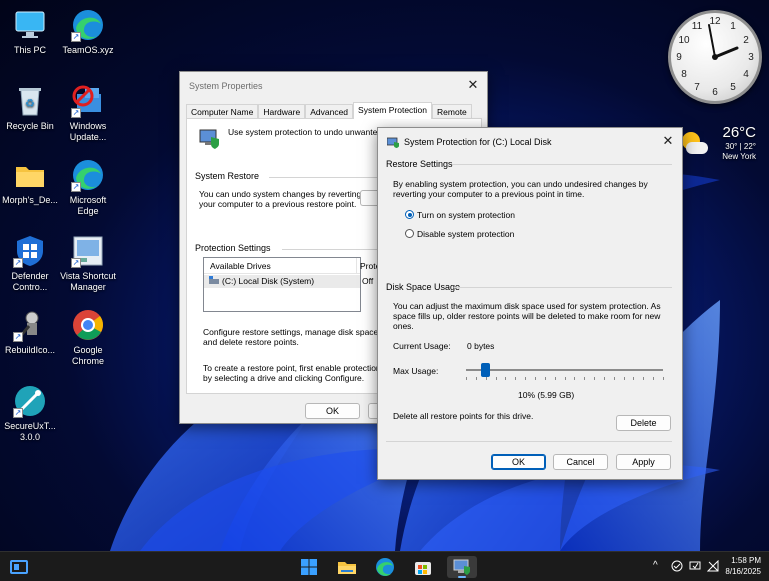 This screenshot has width=769, height=581. Describe the element at coordinates (393, 110) in the screenshot. I see `tab-system-protection: System Protection` at that location.